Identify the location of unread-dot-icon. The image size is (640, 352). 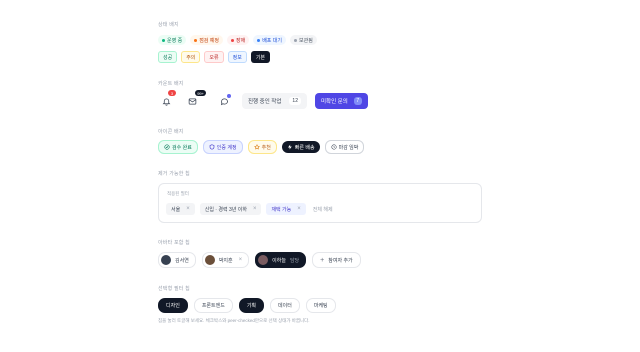
(229, 96).